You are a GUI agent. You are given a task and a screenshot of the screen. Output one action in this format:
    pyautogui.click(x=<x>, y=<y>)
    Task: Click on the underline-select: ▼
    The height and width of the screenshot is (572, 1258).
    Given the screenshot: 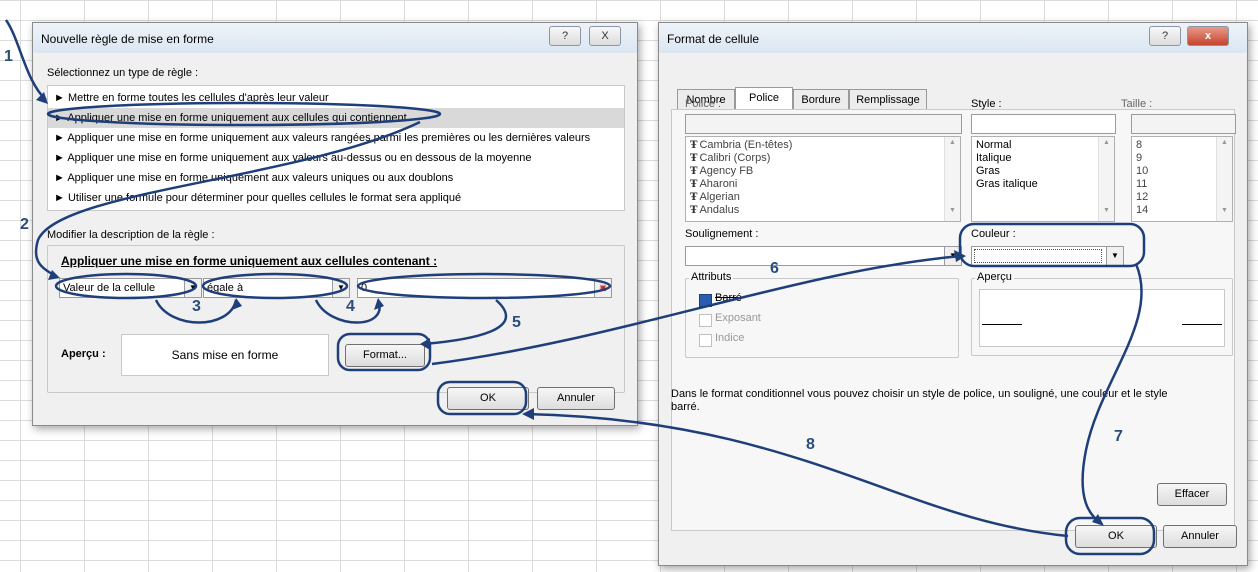 What is the action you would take?
    pyautogui.click(x=823, y=256)
    